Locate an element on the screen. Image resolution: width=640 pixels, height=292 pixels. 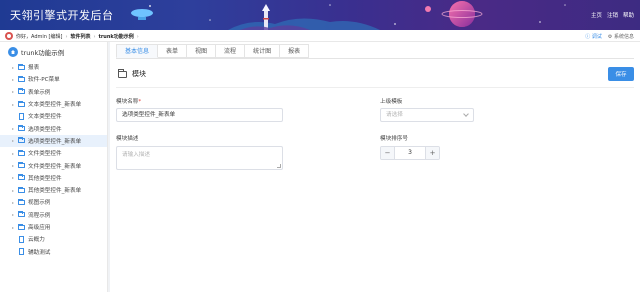
debug-link: ⓘ 调试 is located at coordinates (593, 36).